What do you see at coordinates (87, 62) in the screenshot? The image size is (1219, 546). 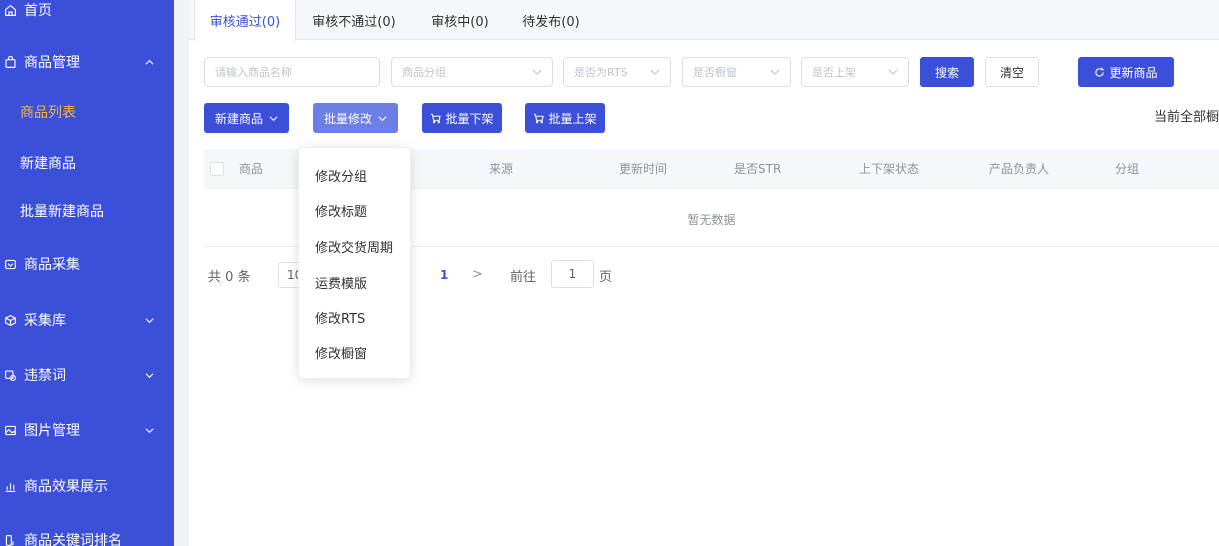 I see `sidebar-item-product-management: 商品管理` at bounding box center [87, 62].